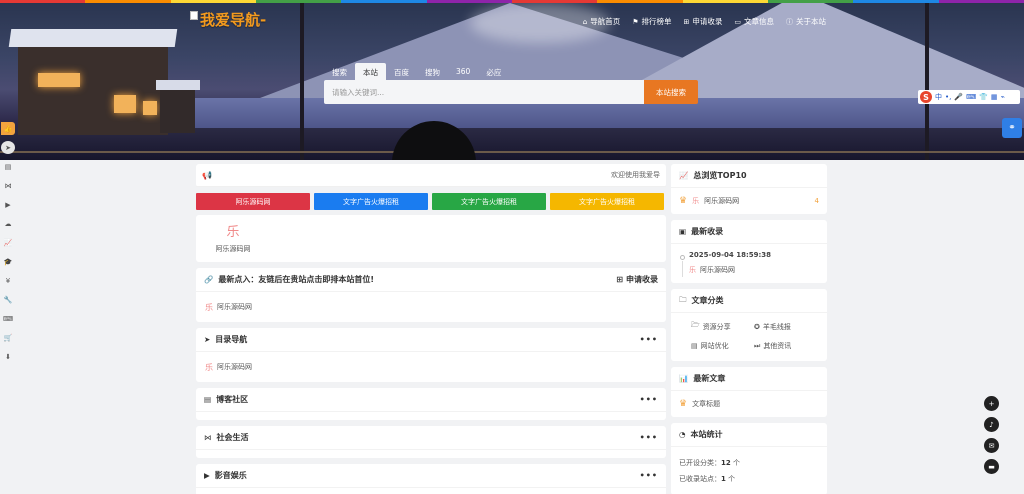  What do you see at coordinates (651, 21) in the screenshot?
I see `nav-item-1: ⚑ 排行榜单` at bounding box center [651, 21].